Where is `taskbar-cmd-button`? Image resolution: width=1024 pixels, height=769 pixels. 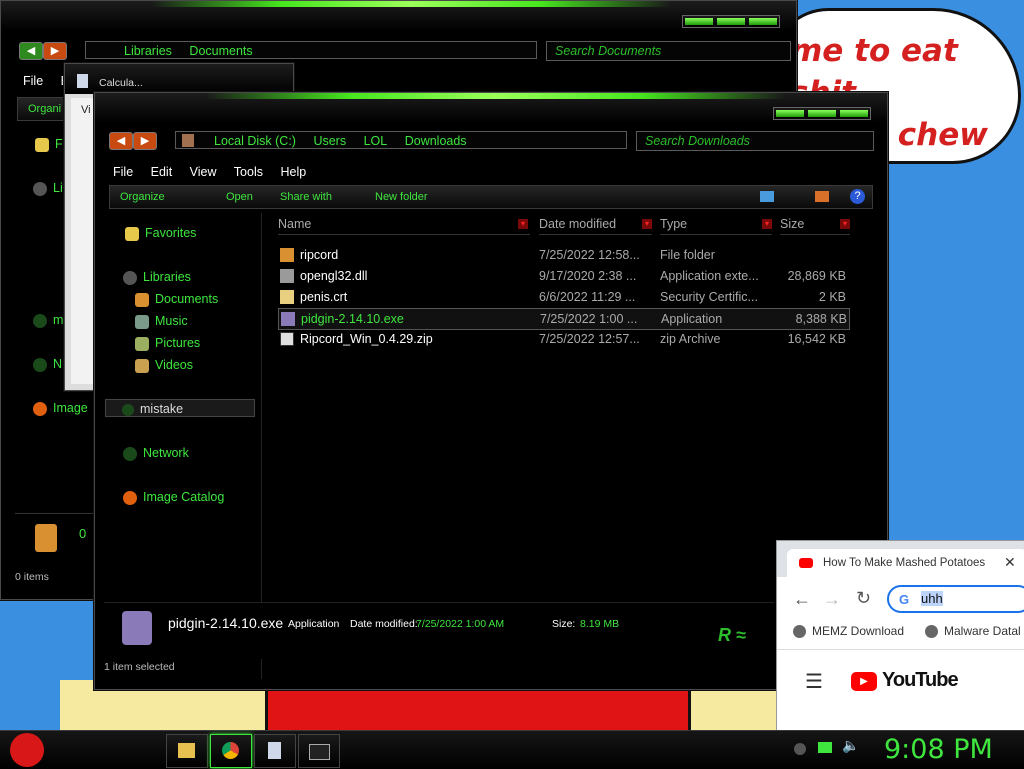 taskbar-cmd-button is located at coordinates (319, 751).